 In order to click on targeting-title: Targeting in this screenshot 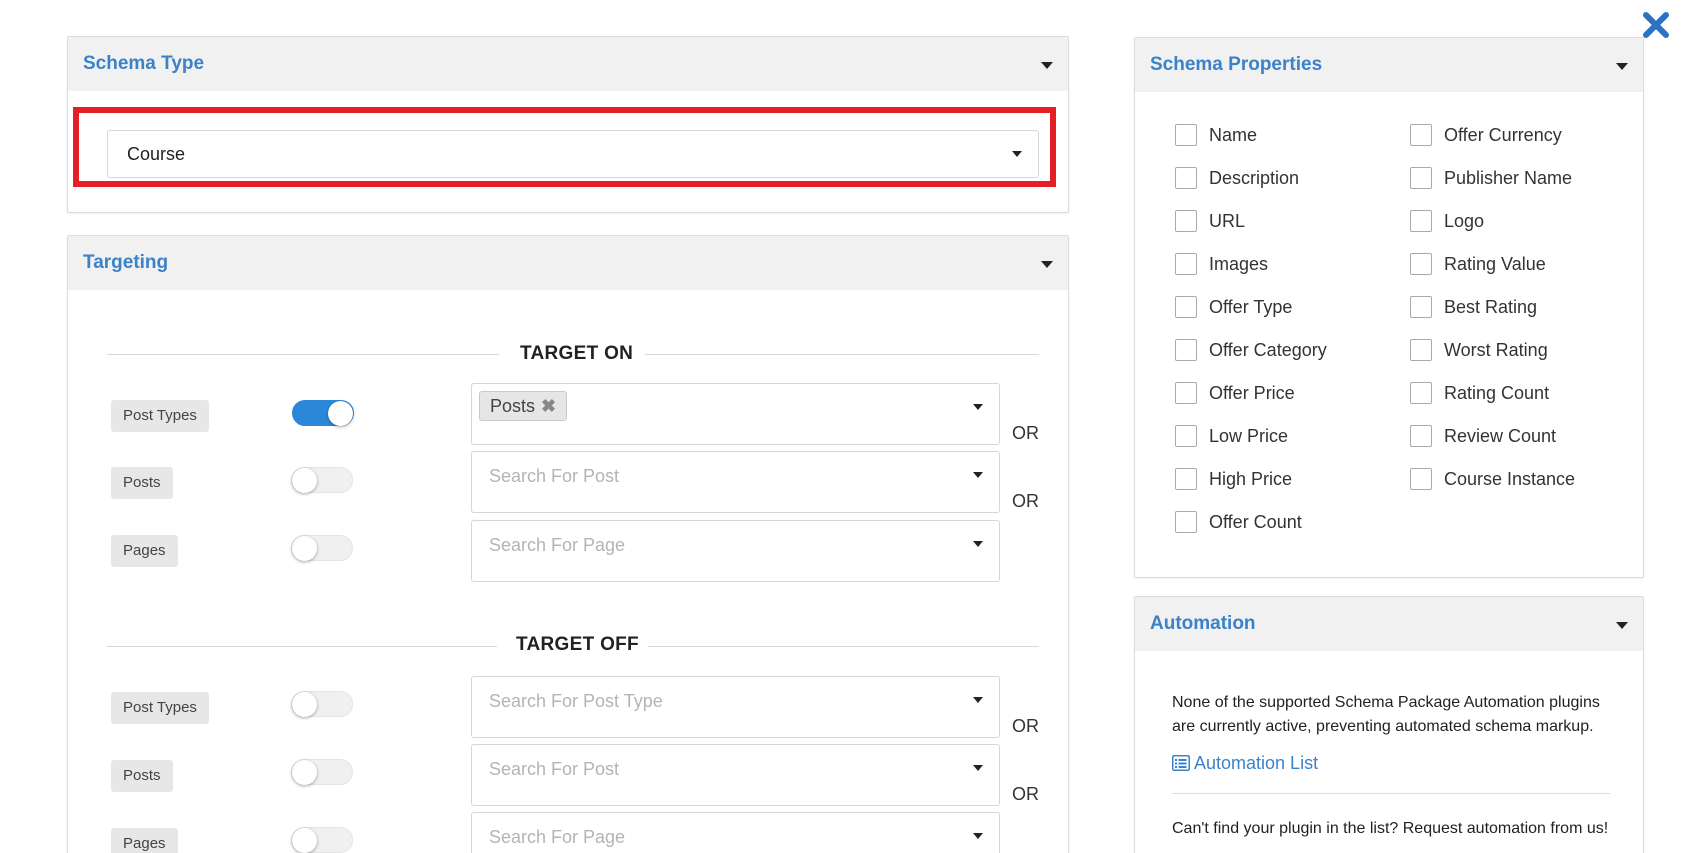, I will do `click(126, 262)`.